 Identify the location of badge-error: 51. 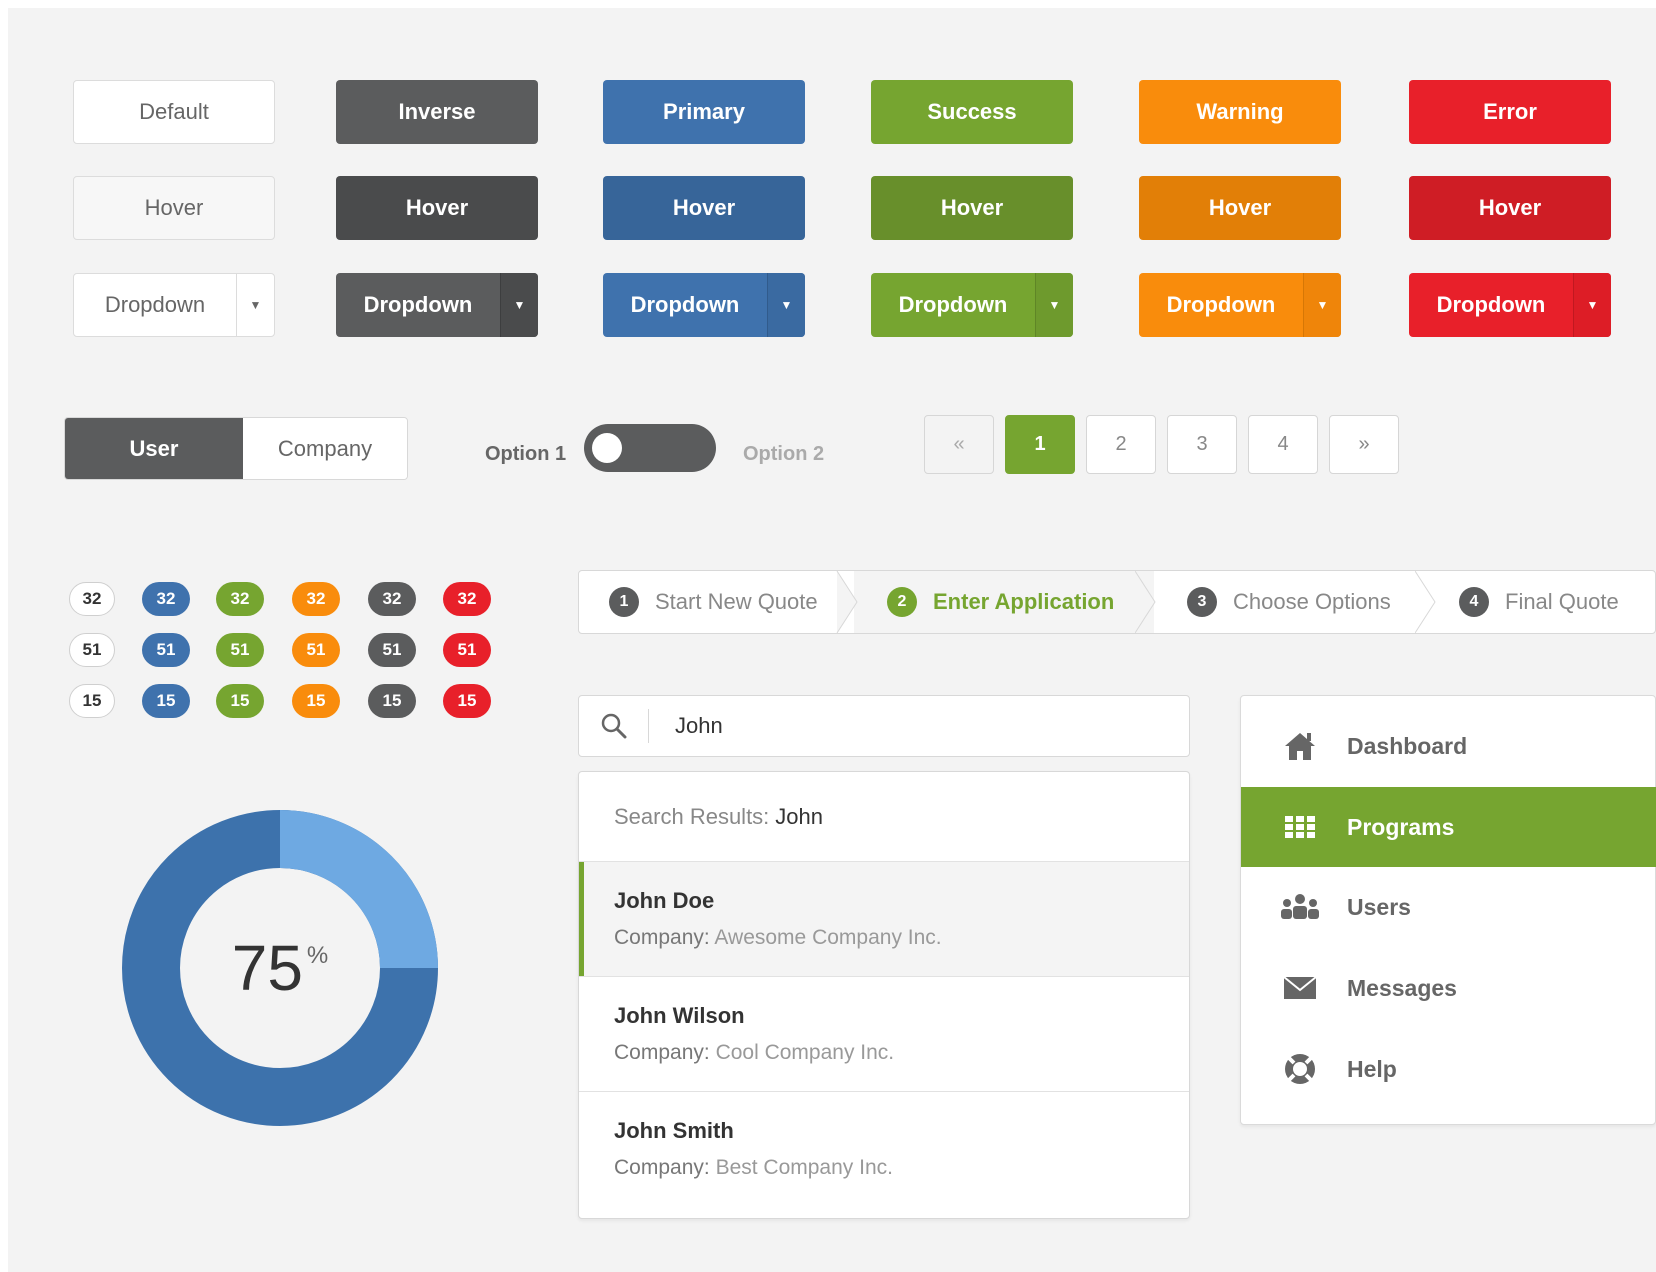
(467, 650).